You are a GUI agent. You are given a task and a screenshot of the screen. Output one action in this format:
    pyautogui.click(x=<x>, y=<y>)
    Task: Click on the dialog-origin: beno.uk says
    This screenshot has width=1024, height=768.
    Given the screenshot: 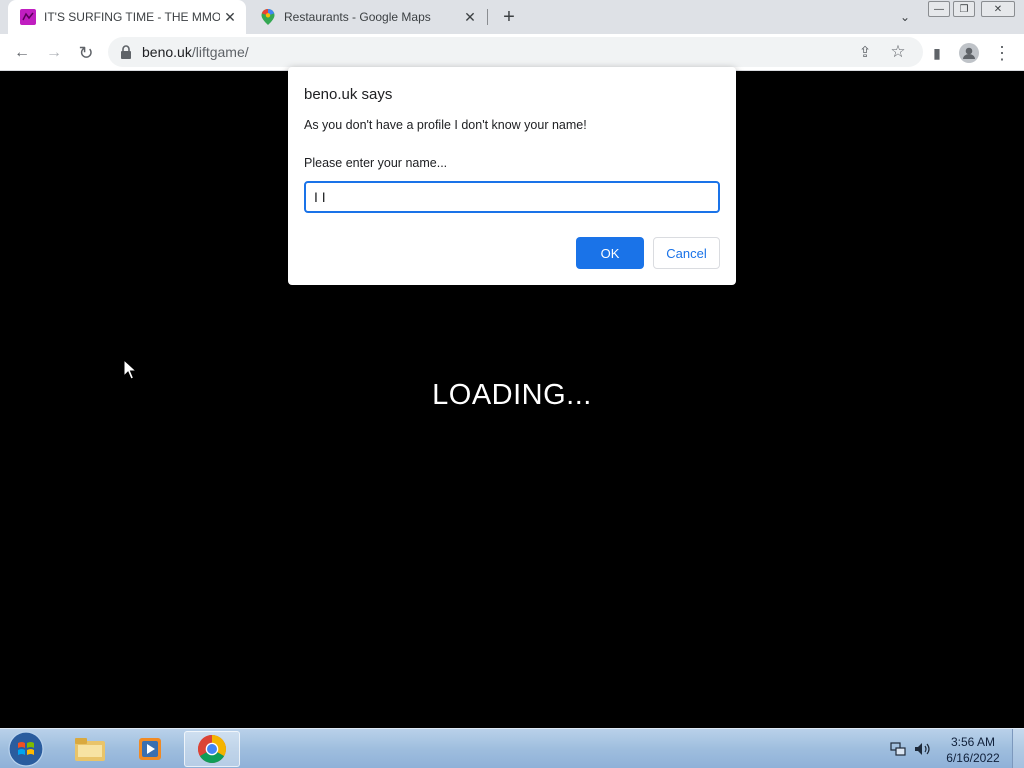 What is the action you would take?
    pyautogui.click(x=348, y=94)
    